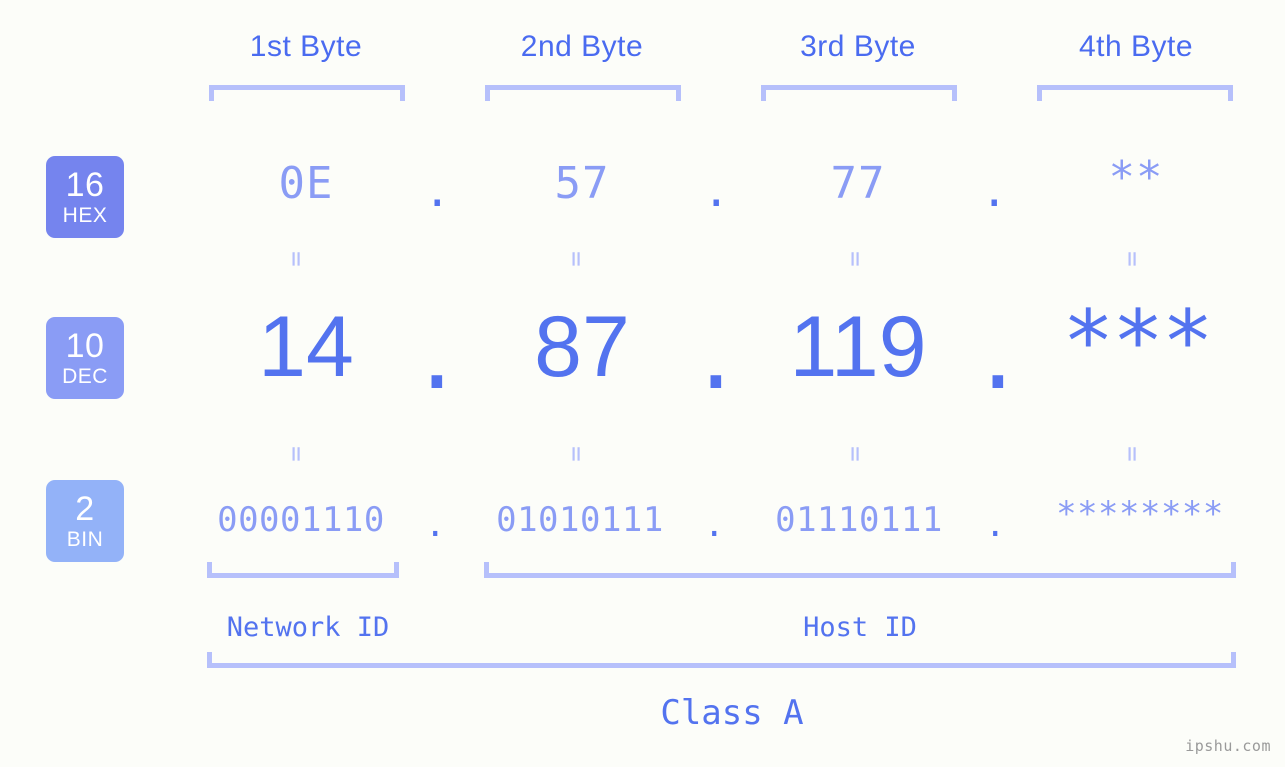 The image size is (1285, 767). Describe the element at coordinates (860, 627) in the screenshot. I see `host-id-label: Host ID` at that location.